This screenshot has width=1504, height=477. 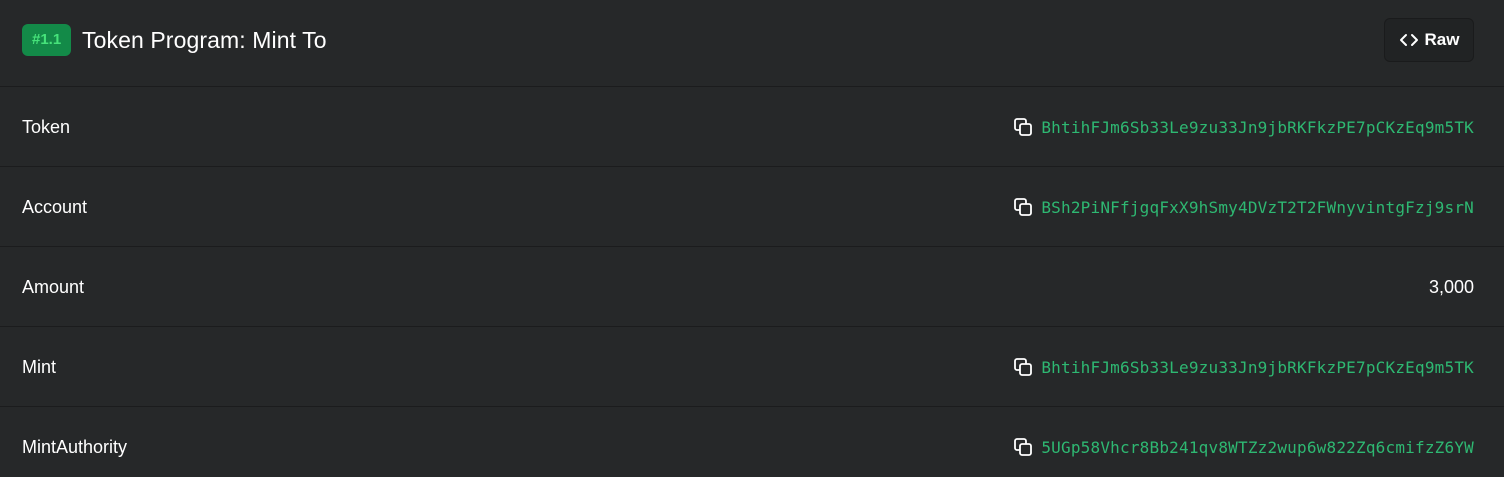 What do you see at coordinates (75, 447) in the screenshot?
I see `row-label: MintAuthority` at bounding box center [75, 447].